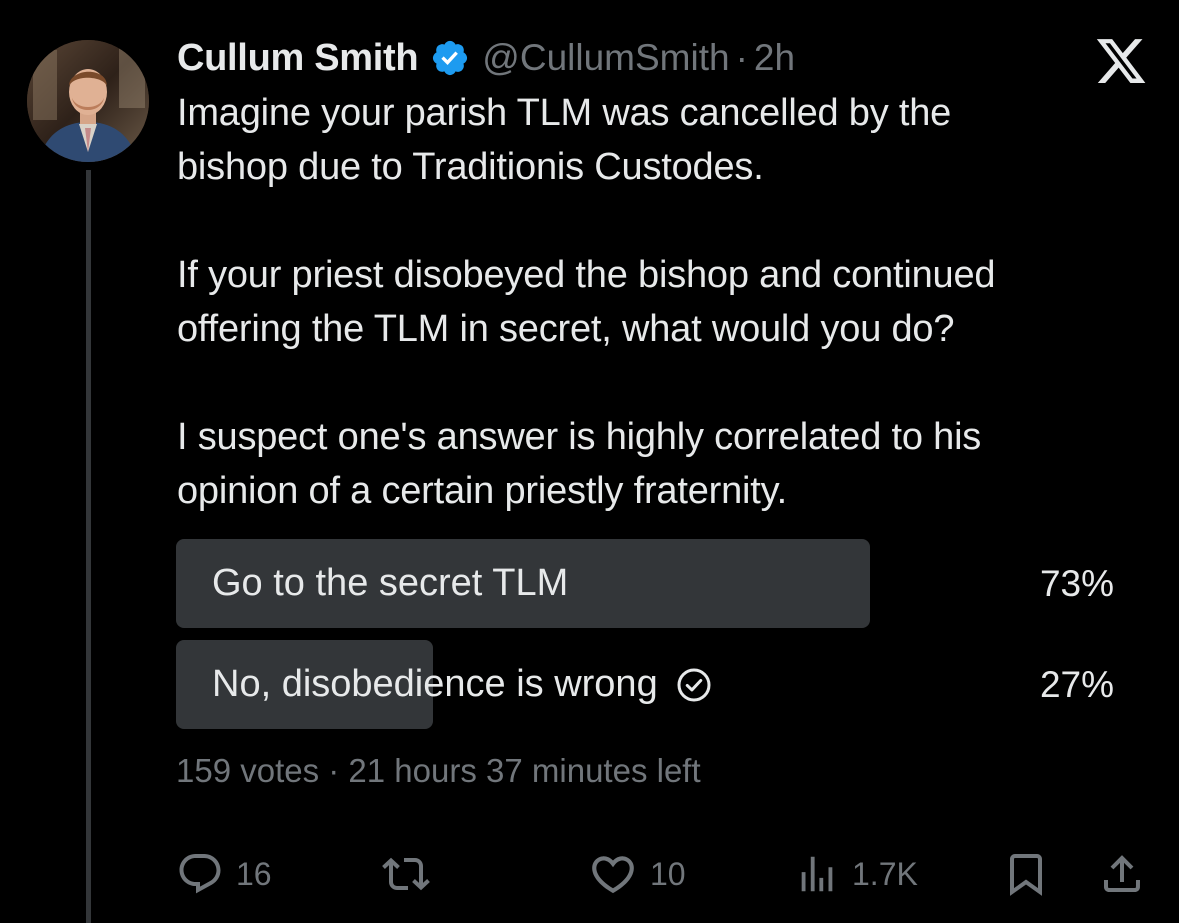 The width and height of the screenshot is (1179, 923). What do you see at coordinates (605, 58) in the screenshot?
I see `handle: @CullumSmith` at bounding box center [605, 58].